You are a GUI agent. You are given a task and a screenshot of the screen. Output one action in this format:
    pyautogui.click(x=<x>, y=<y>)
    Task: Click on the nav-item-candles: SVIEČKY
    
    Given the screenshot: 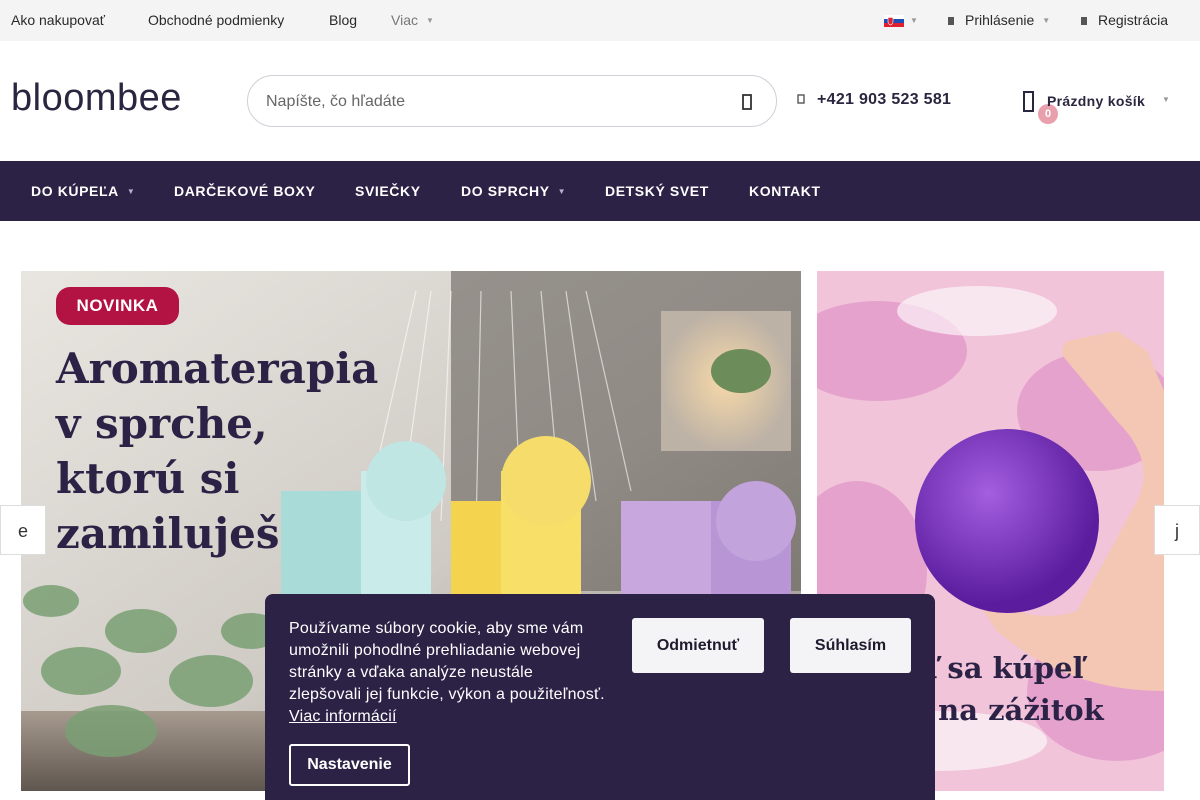 What is the action you would take?
    pyautogui.click(x=388, y=191)
    